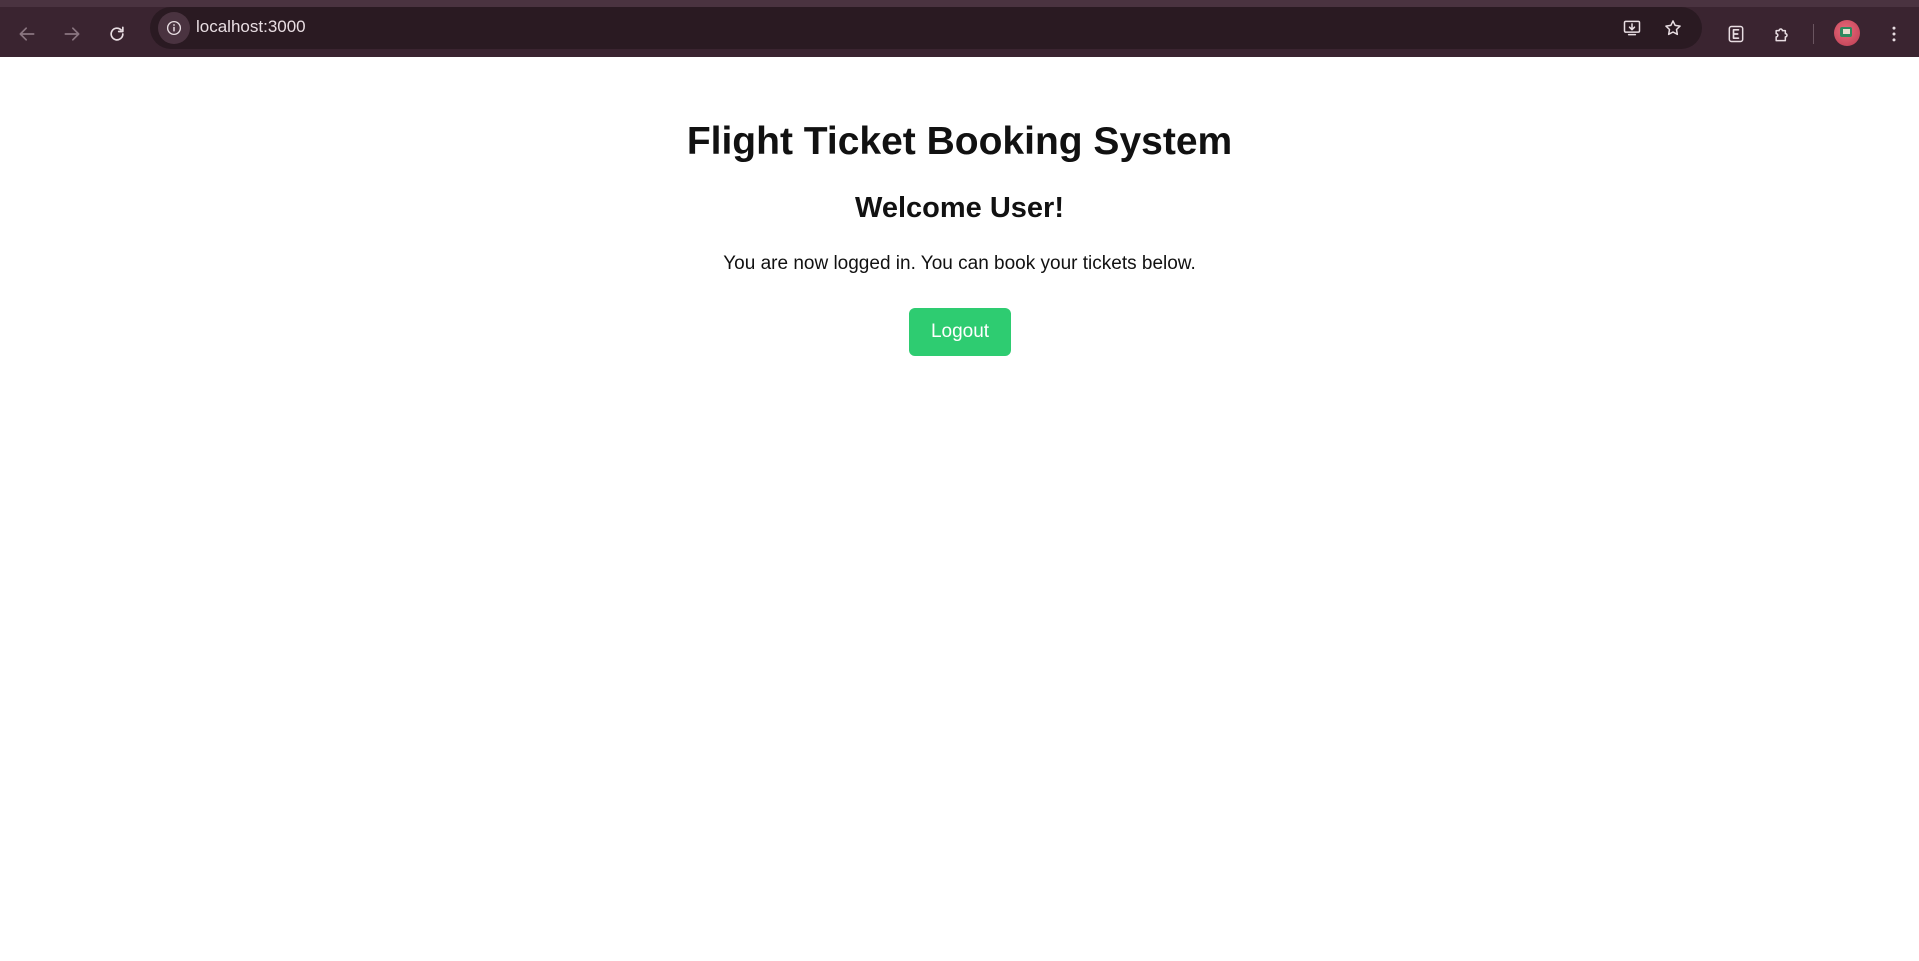 The height and width of the screenshot is (961, 1919). I want to click on site-info-button, so click(174, 28).